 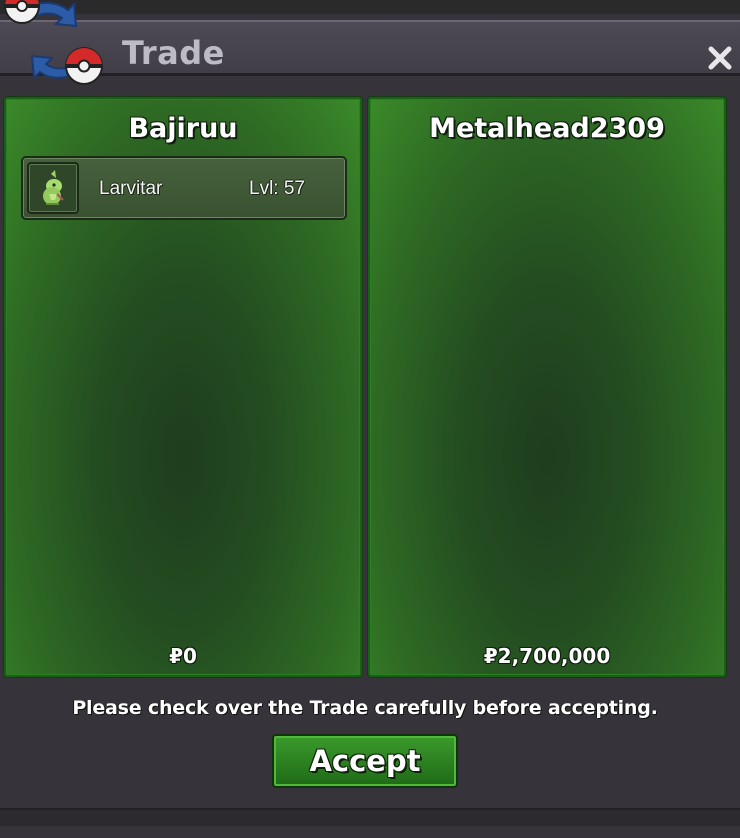 I want to click on larvitar-sprite-icon, so click(x=53, y=187).